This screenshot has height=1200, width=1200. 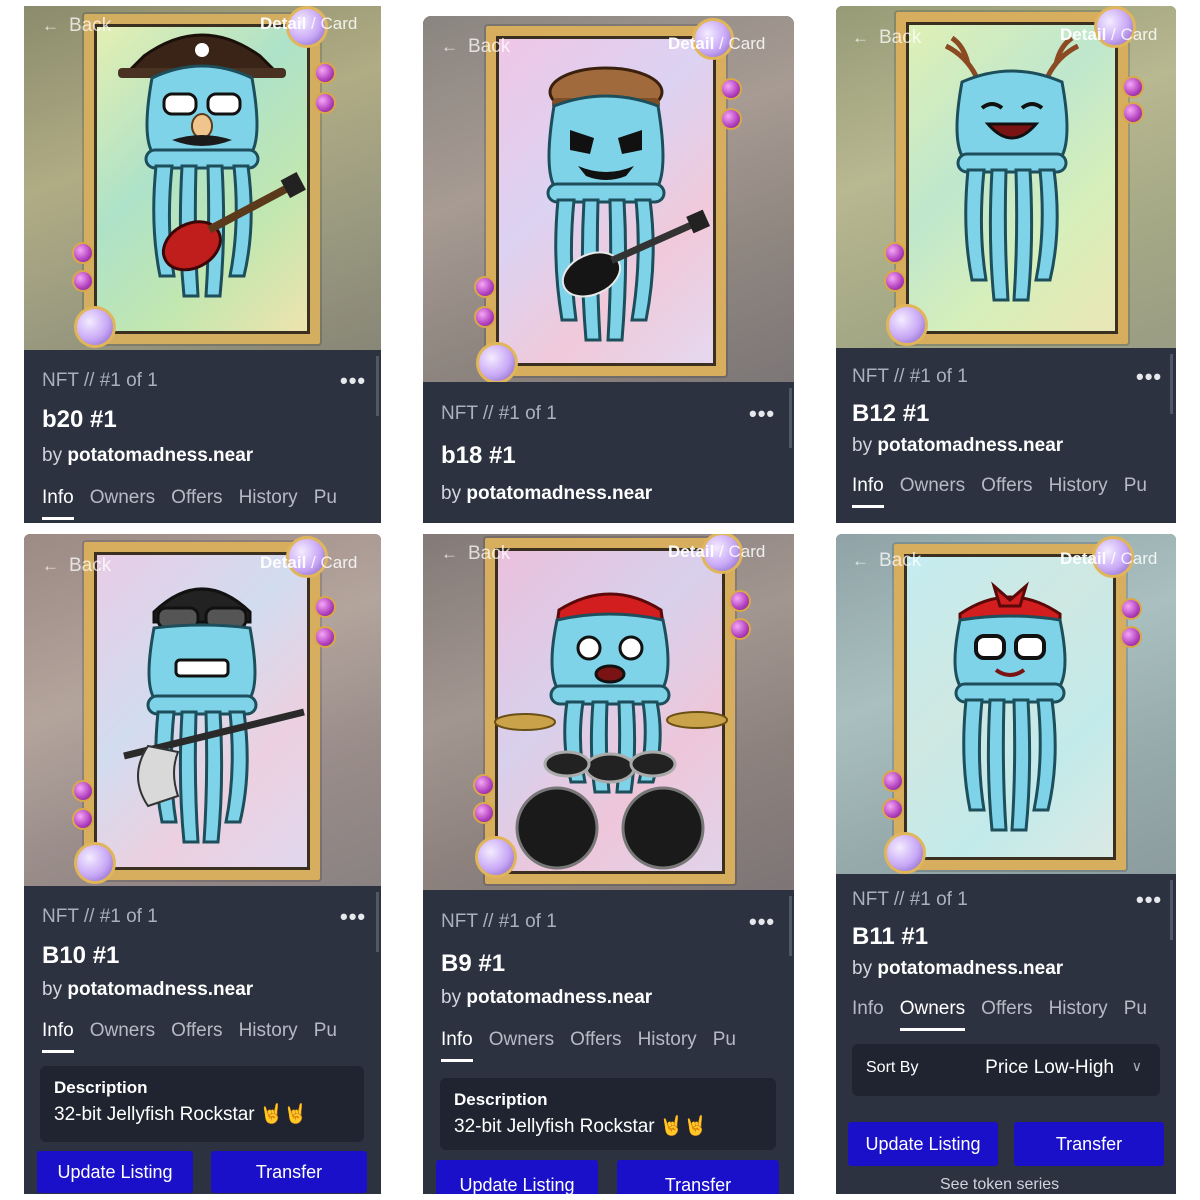 I want to click on sort-by-value: Price Low-High, so click(x=1049, y=1067).